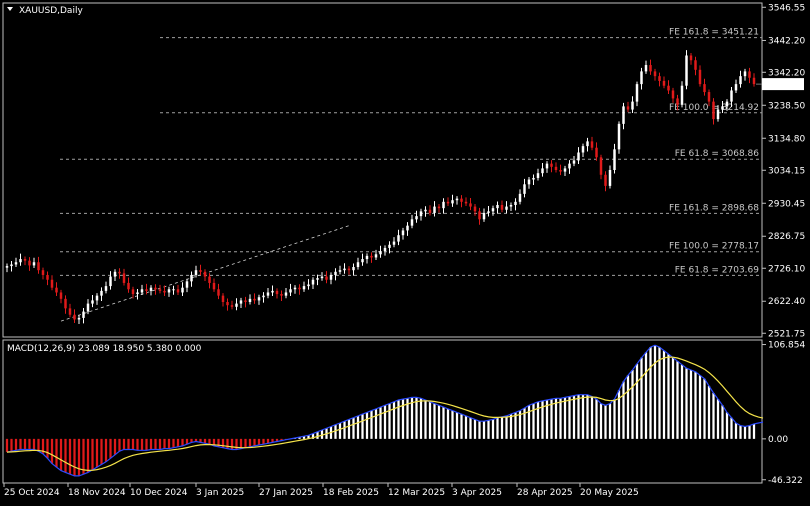 The height and width of the screenshot is (506, 810). Describe the element at coordinates (717, 270) in the screenshot. I see `fib-label: FE 61.8 = 2703.69` at that location.